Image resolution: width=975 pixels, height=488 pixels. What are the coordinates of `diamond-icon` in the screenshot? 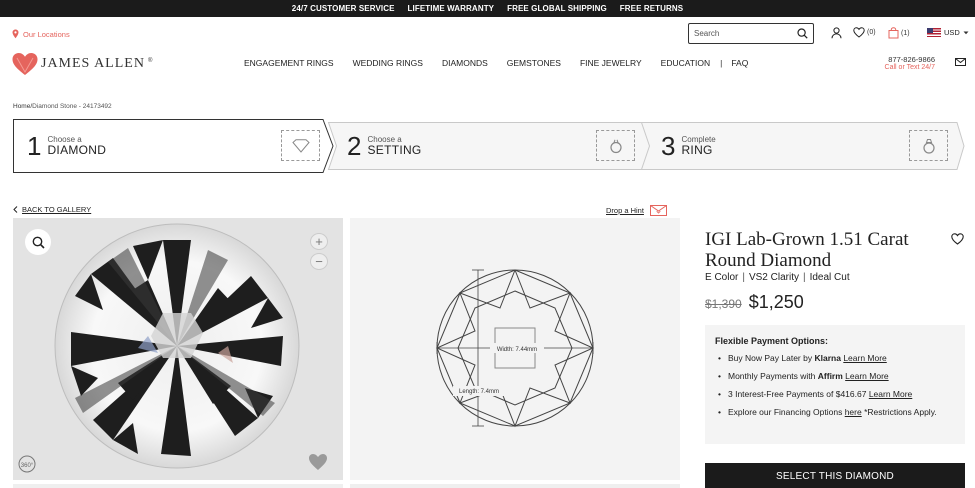 It's located at (300, 145).